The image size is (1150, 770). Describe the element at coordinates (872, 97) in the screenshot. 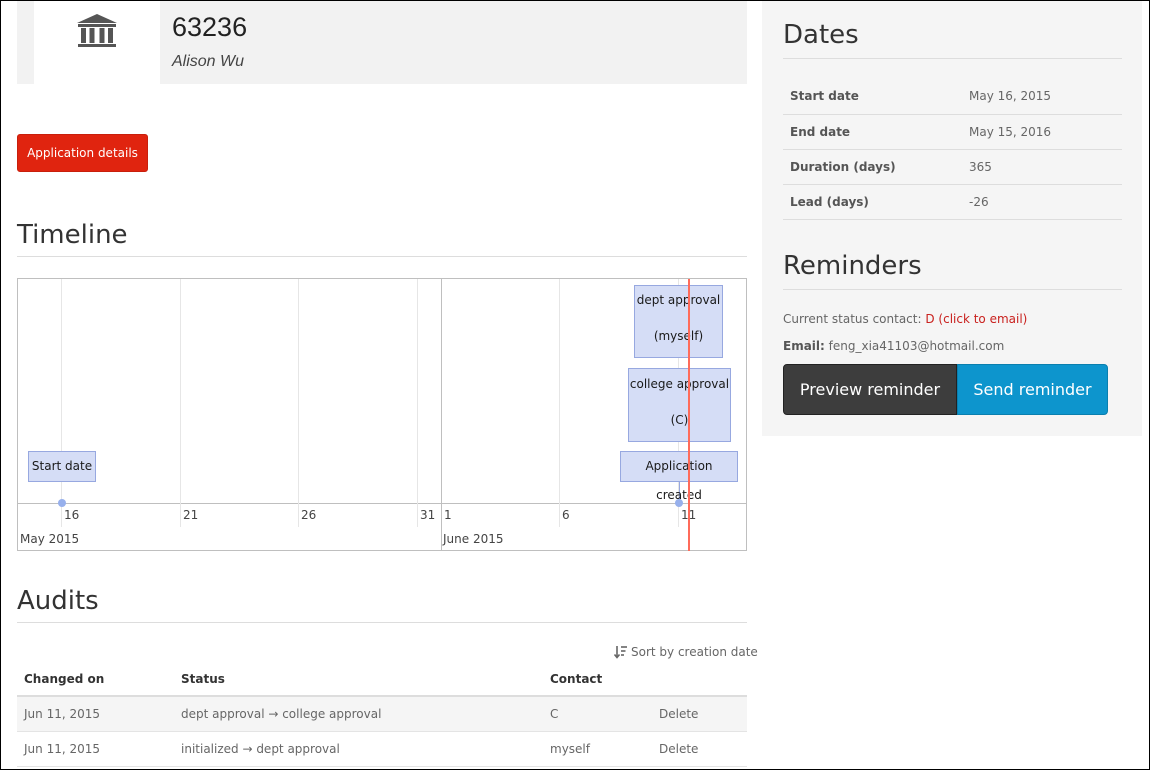

I see `date-label: Start date` at that location.